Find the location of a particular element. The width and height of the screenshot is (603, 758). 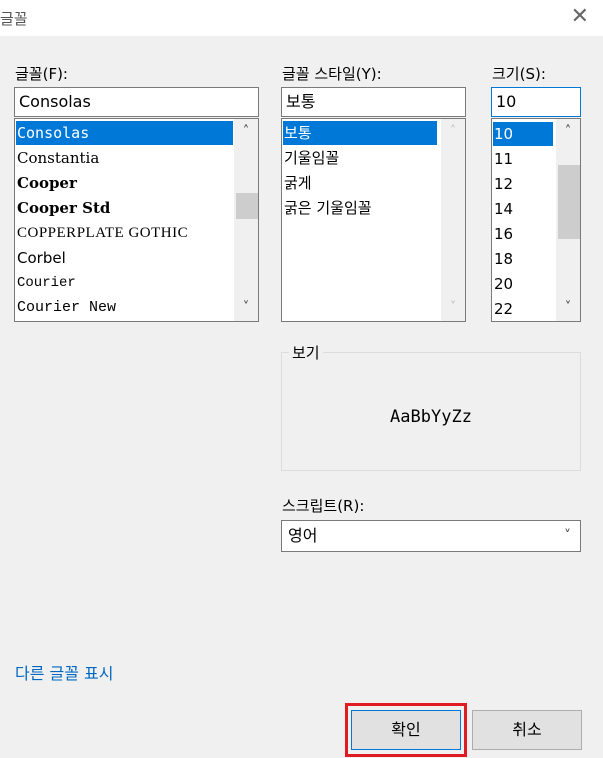

style-item-italic: 기울임꼴 is located at coordinates (311, 158).